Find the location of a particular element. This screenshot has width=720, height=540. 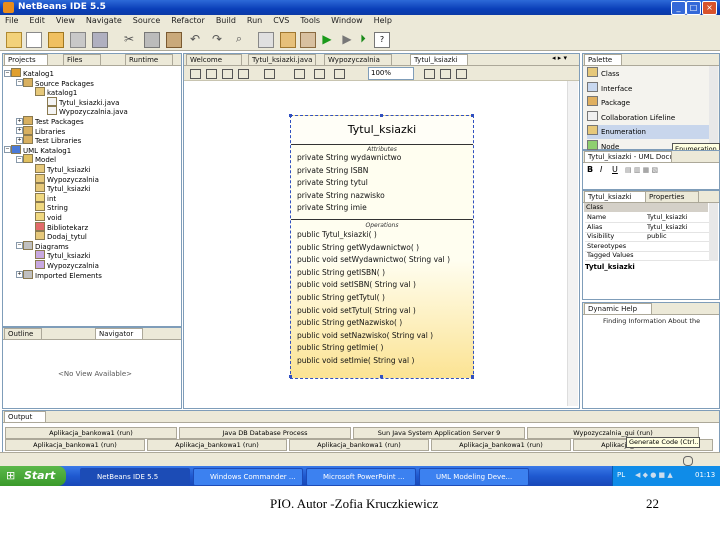

tab-runtime: Runtime is located at coordinates (149, 59).